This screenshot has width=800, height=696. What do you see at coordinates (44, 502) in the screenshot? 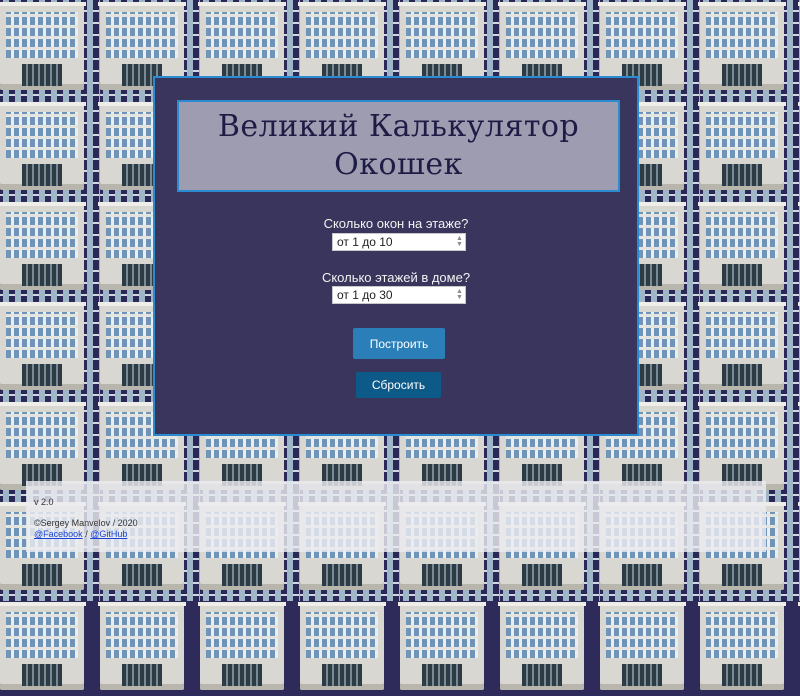
I see `version-text: v 2.0` at bounding box center [44, 502].